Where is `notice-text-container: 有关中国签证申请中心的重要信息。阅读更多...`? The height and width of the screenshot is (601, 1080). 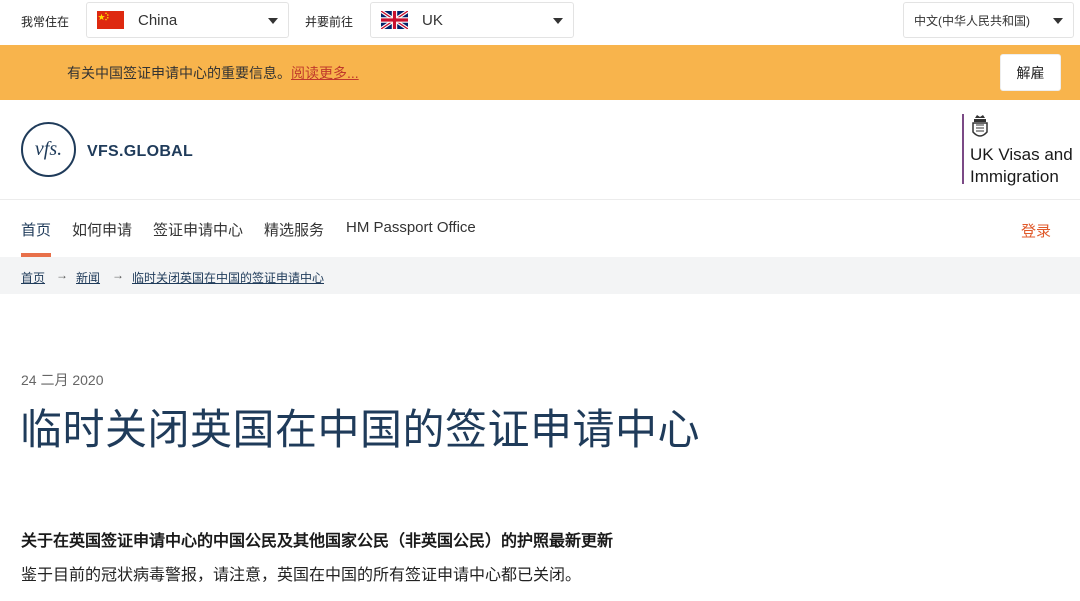 notice-text-container: 有关中国签证申请中心的重要信息。阅读更多... is located at coordinates (213, 73).